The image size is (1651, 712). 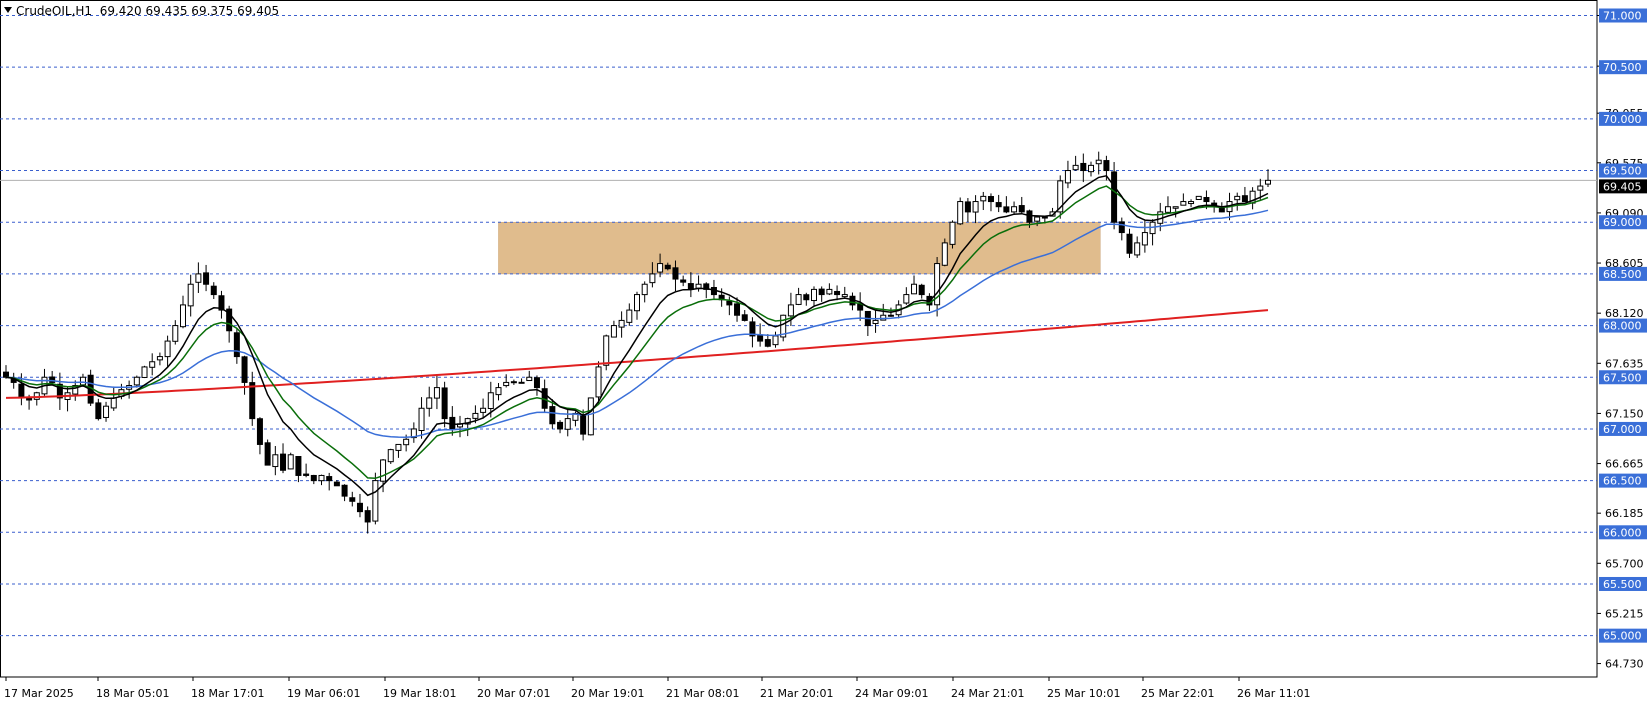 I want to click on level-label: 69.500, so click(x=1623, y=170).